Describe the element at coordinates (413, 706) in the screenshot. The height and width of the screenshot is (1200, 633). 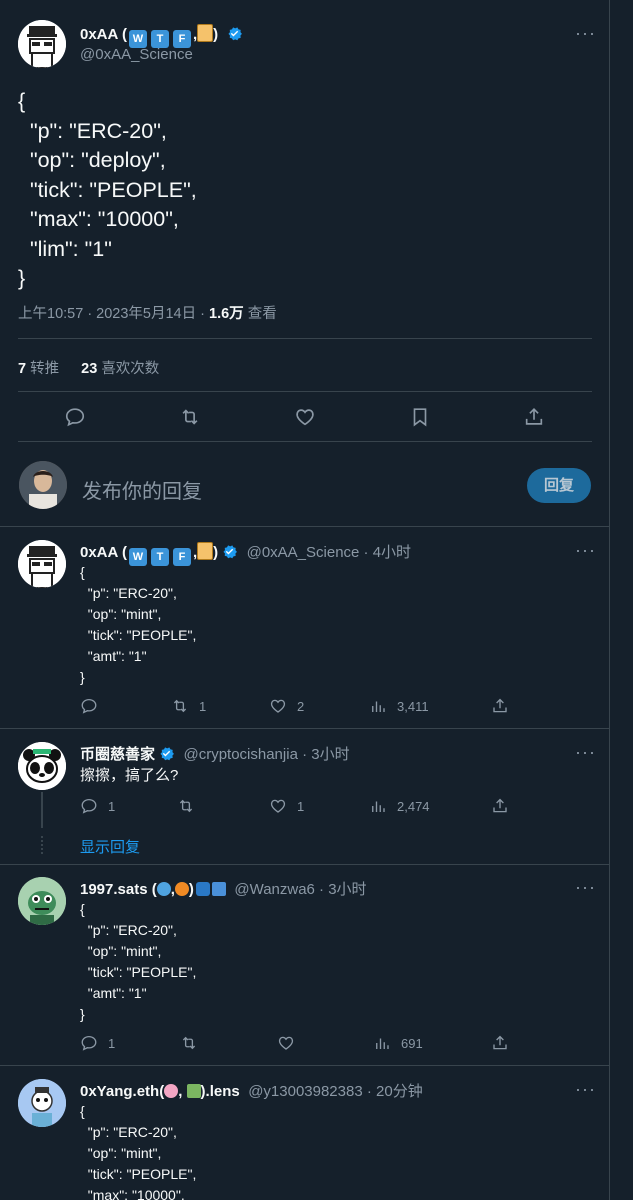
I see `views-count: 3,411` at that location.